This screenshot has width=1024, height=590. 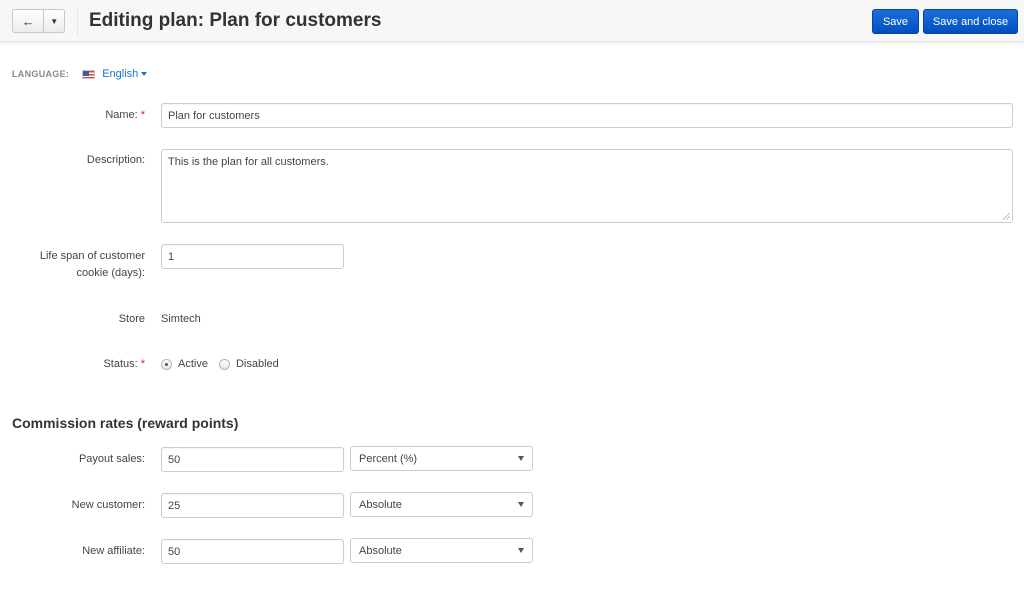 I want to click on status-active-radio, so click(x=166, y=364).